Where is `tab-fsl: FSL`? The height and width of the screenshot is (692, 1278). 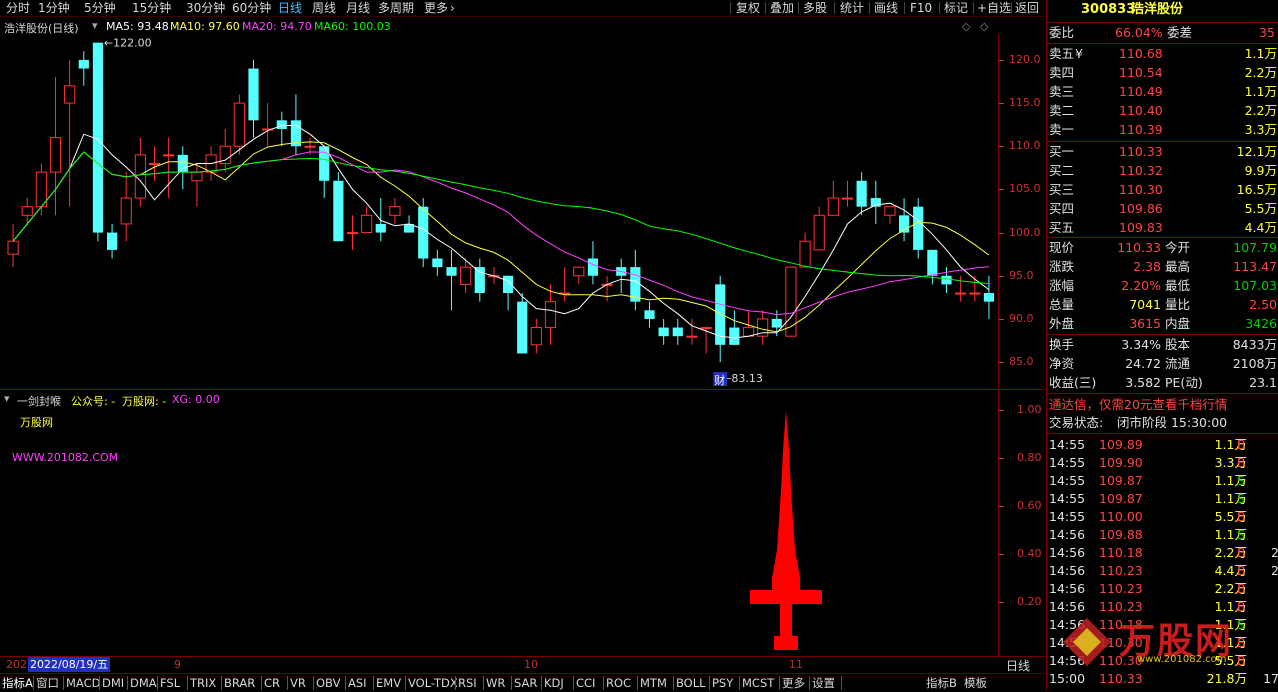
tab-fsl: FSL is located at coordinates (170, 683).